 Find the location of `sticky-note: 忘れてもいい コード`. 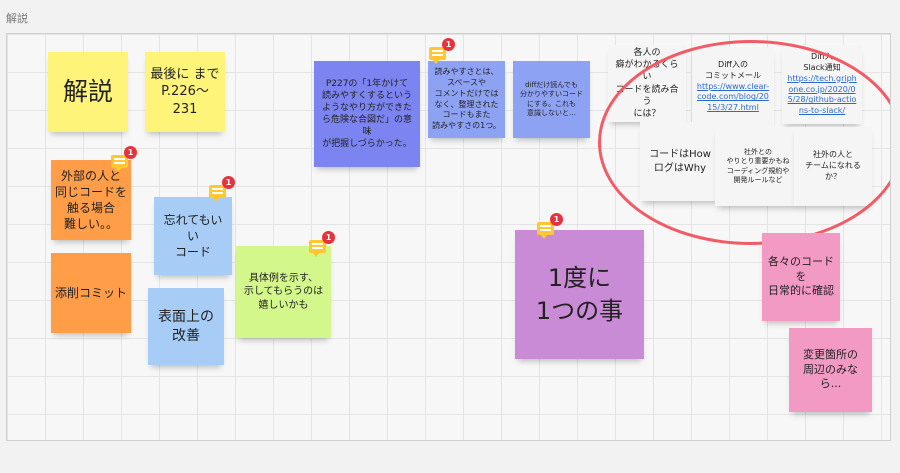

sticky-note: 忘れてもいい コード is located at coordinates (193, 236).